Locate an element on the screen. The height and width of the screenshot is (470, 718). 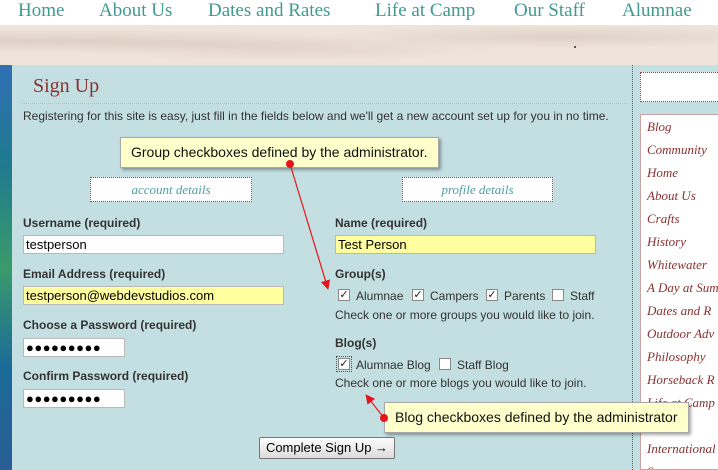
group-staff-label: Staff is located at coordinates (582, 296).